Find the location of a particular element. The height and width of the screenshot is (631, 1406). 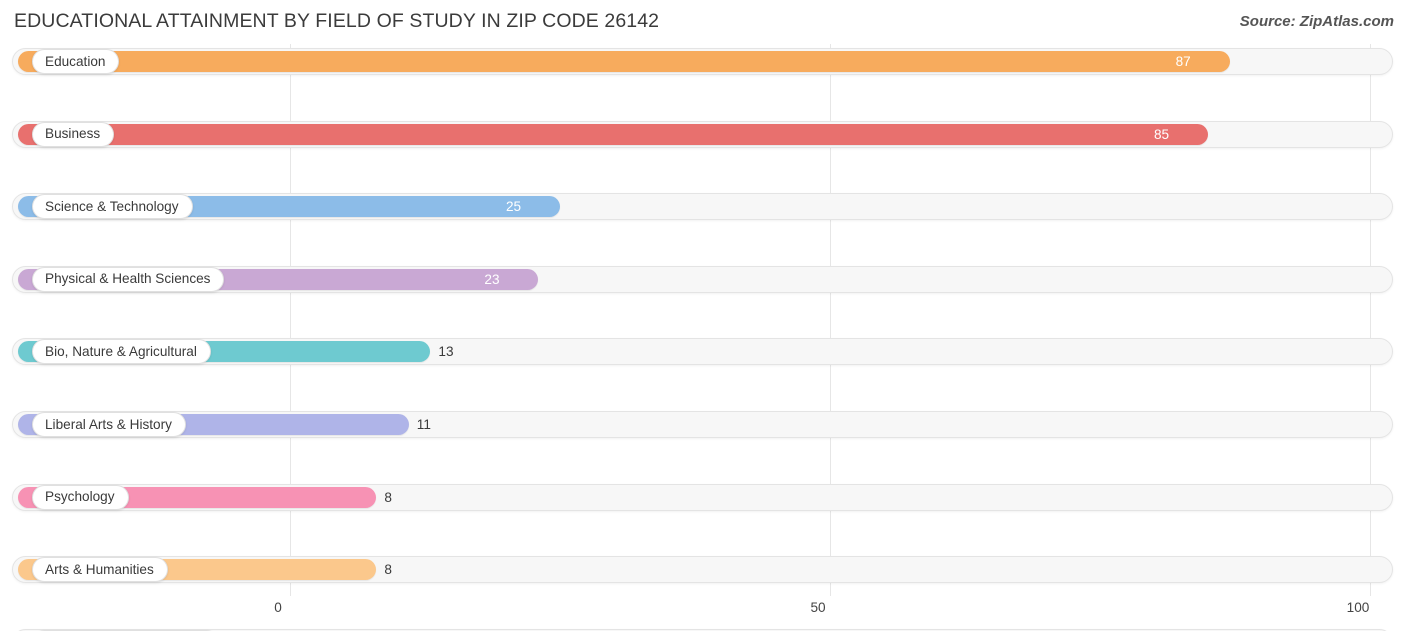

bar-label-capsule: Science & Technology is located at coordinates (112, 207).